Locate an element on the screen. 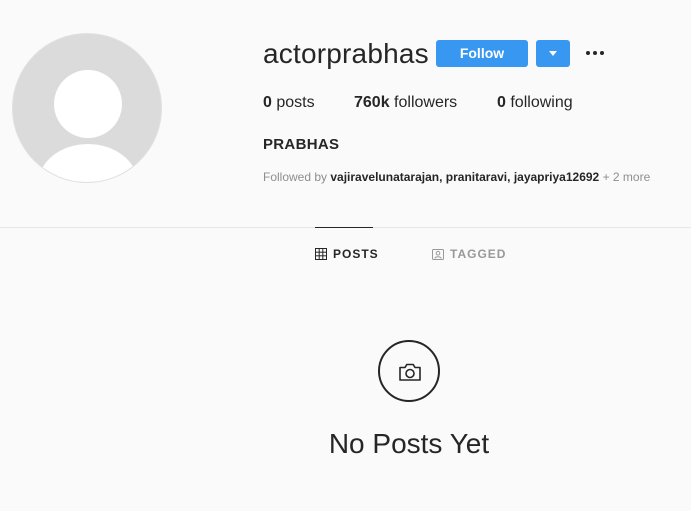  followers-stat: 760k followers is located at coordinates (405, 103).